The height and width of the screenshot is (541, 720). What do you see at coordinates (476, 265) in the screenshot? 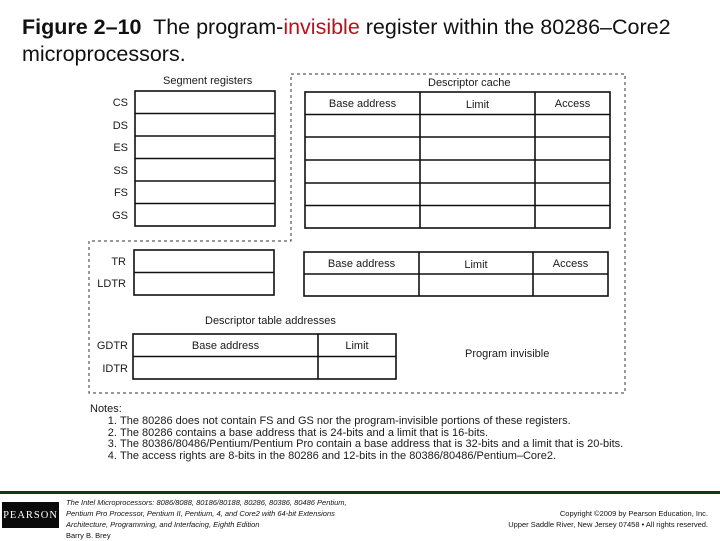
I see `system-cache-column-limit: Limit` at bounding box center [476, 265].